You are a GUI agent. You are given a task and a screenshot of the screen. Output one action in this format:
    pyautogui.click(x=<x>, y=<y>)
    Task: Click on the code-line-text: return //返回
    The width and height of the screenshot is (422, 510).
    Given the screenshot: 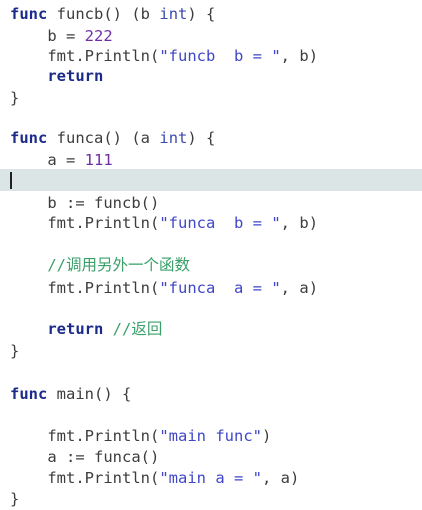 What is the action you would take?
    pyautogui.click(x=105, y=329)
    